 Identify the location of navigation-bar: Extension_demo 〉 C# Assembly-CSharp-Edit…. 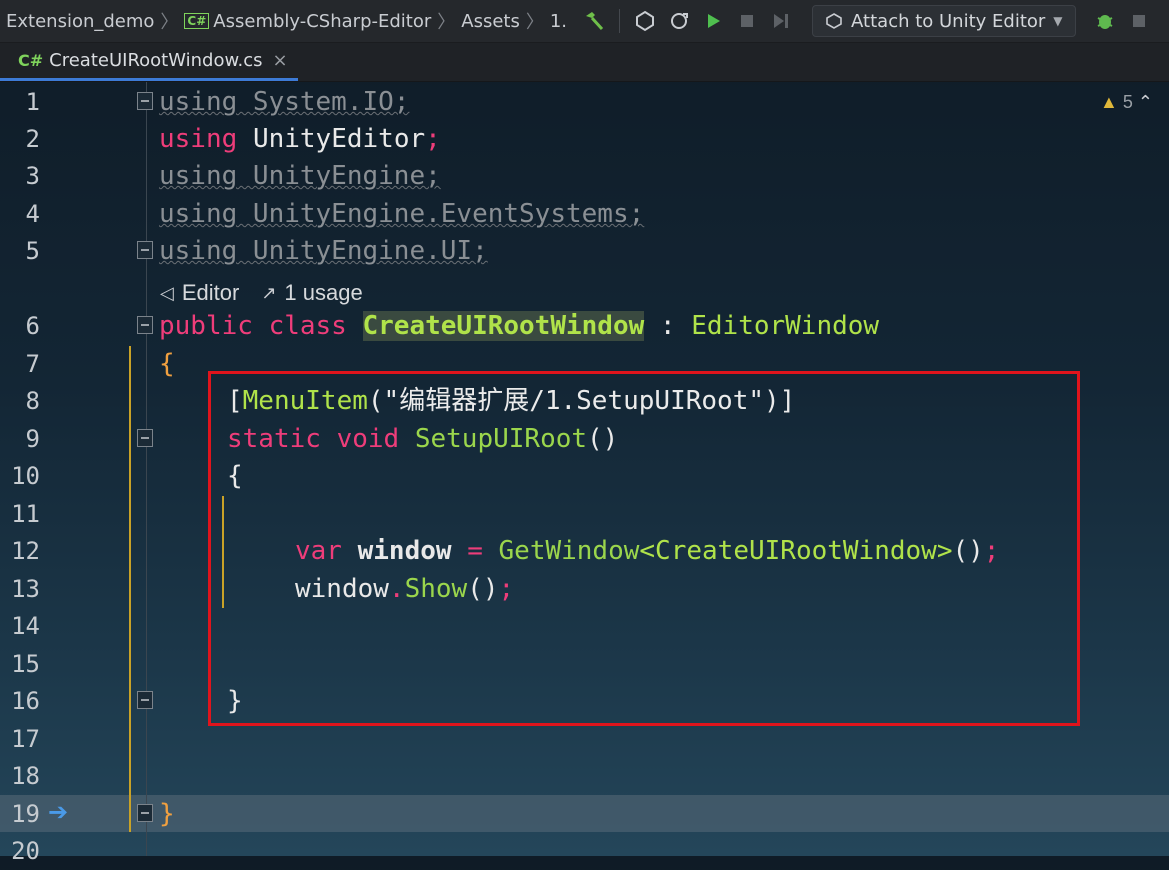
(584, 21).